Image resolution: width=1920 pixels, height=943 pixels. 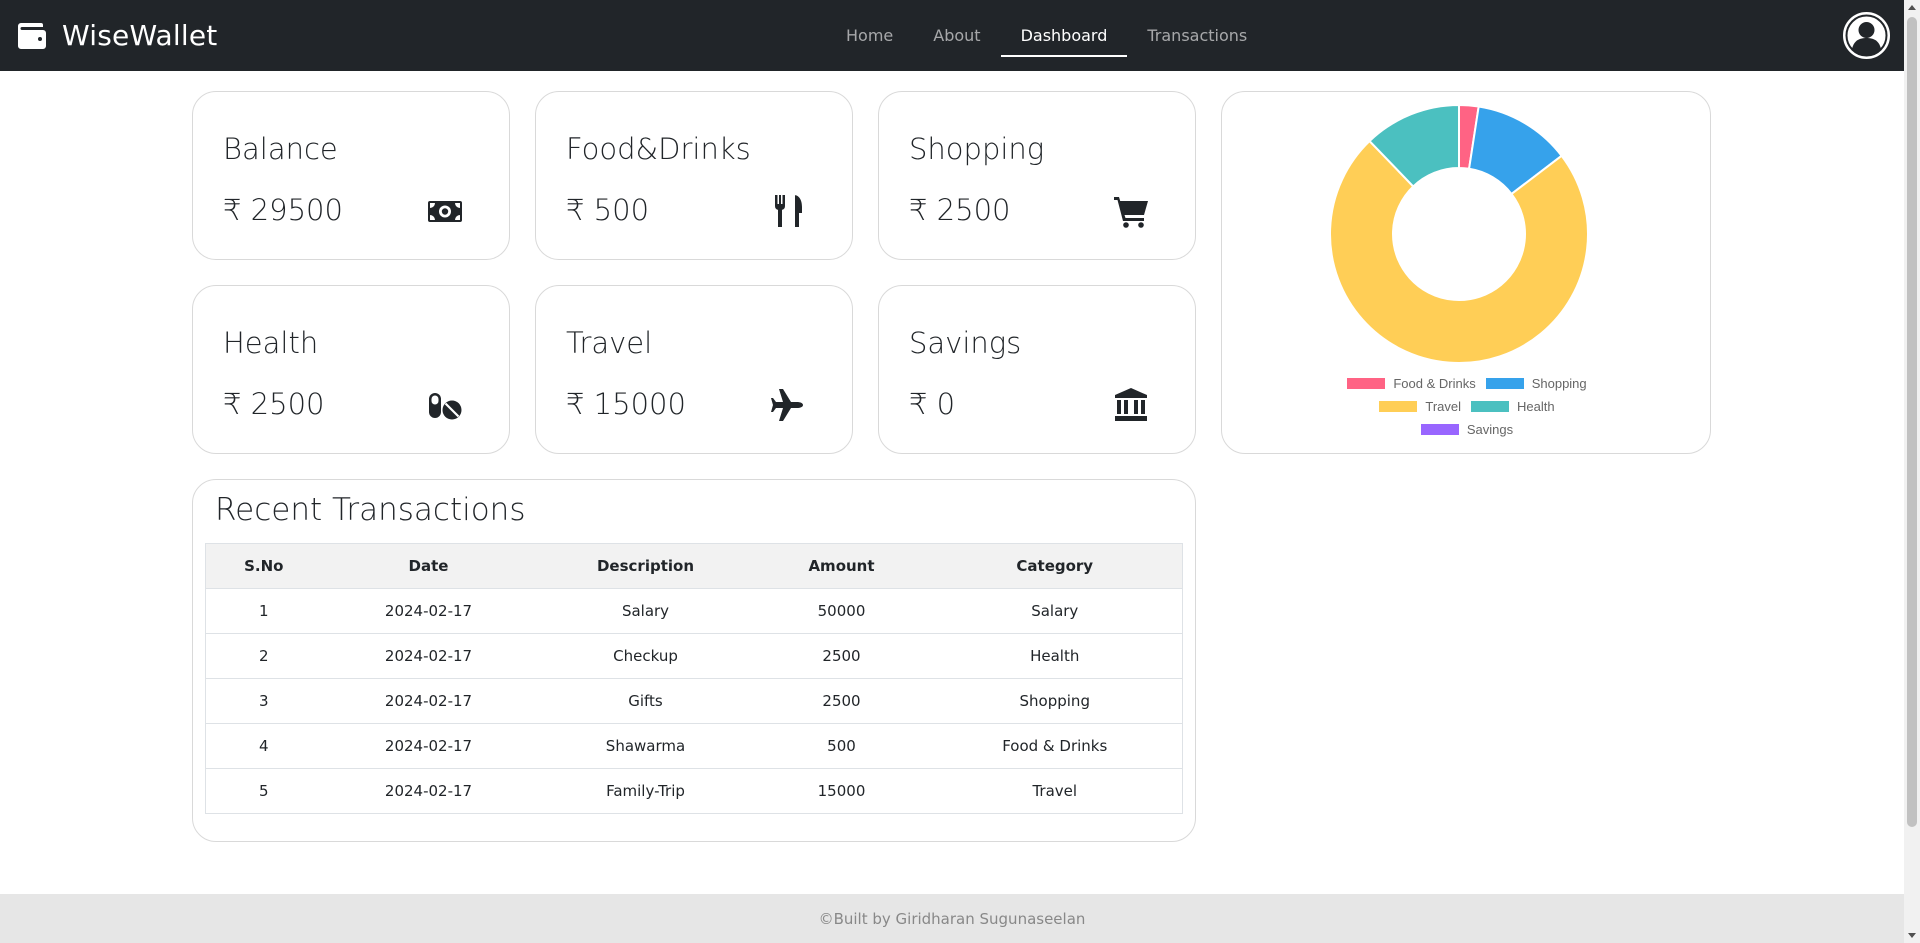 I want to click on cell-description: Shawarma, so click(x=645, y=746).